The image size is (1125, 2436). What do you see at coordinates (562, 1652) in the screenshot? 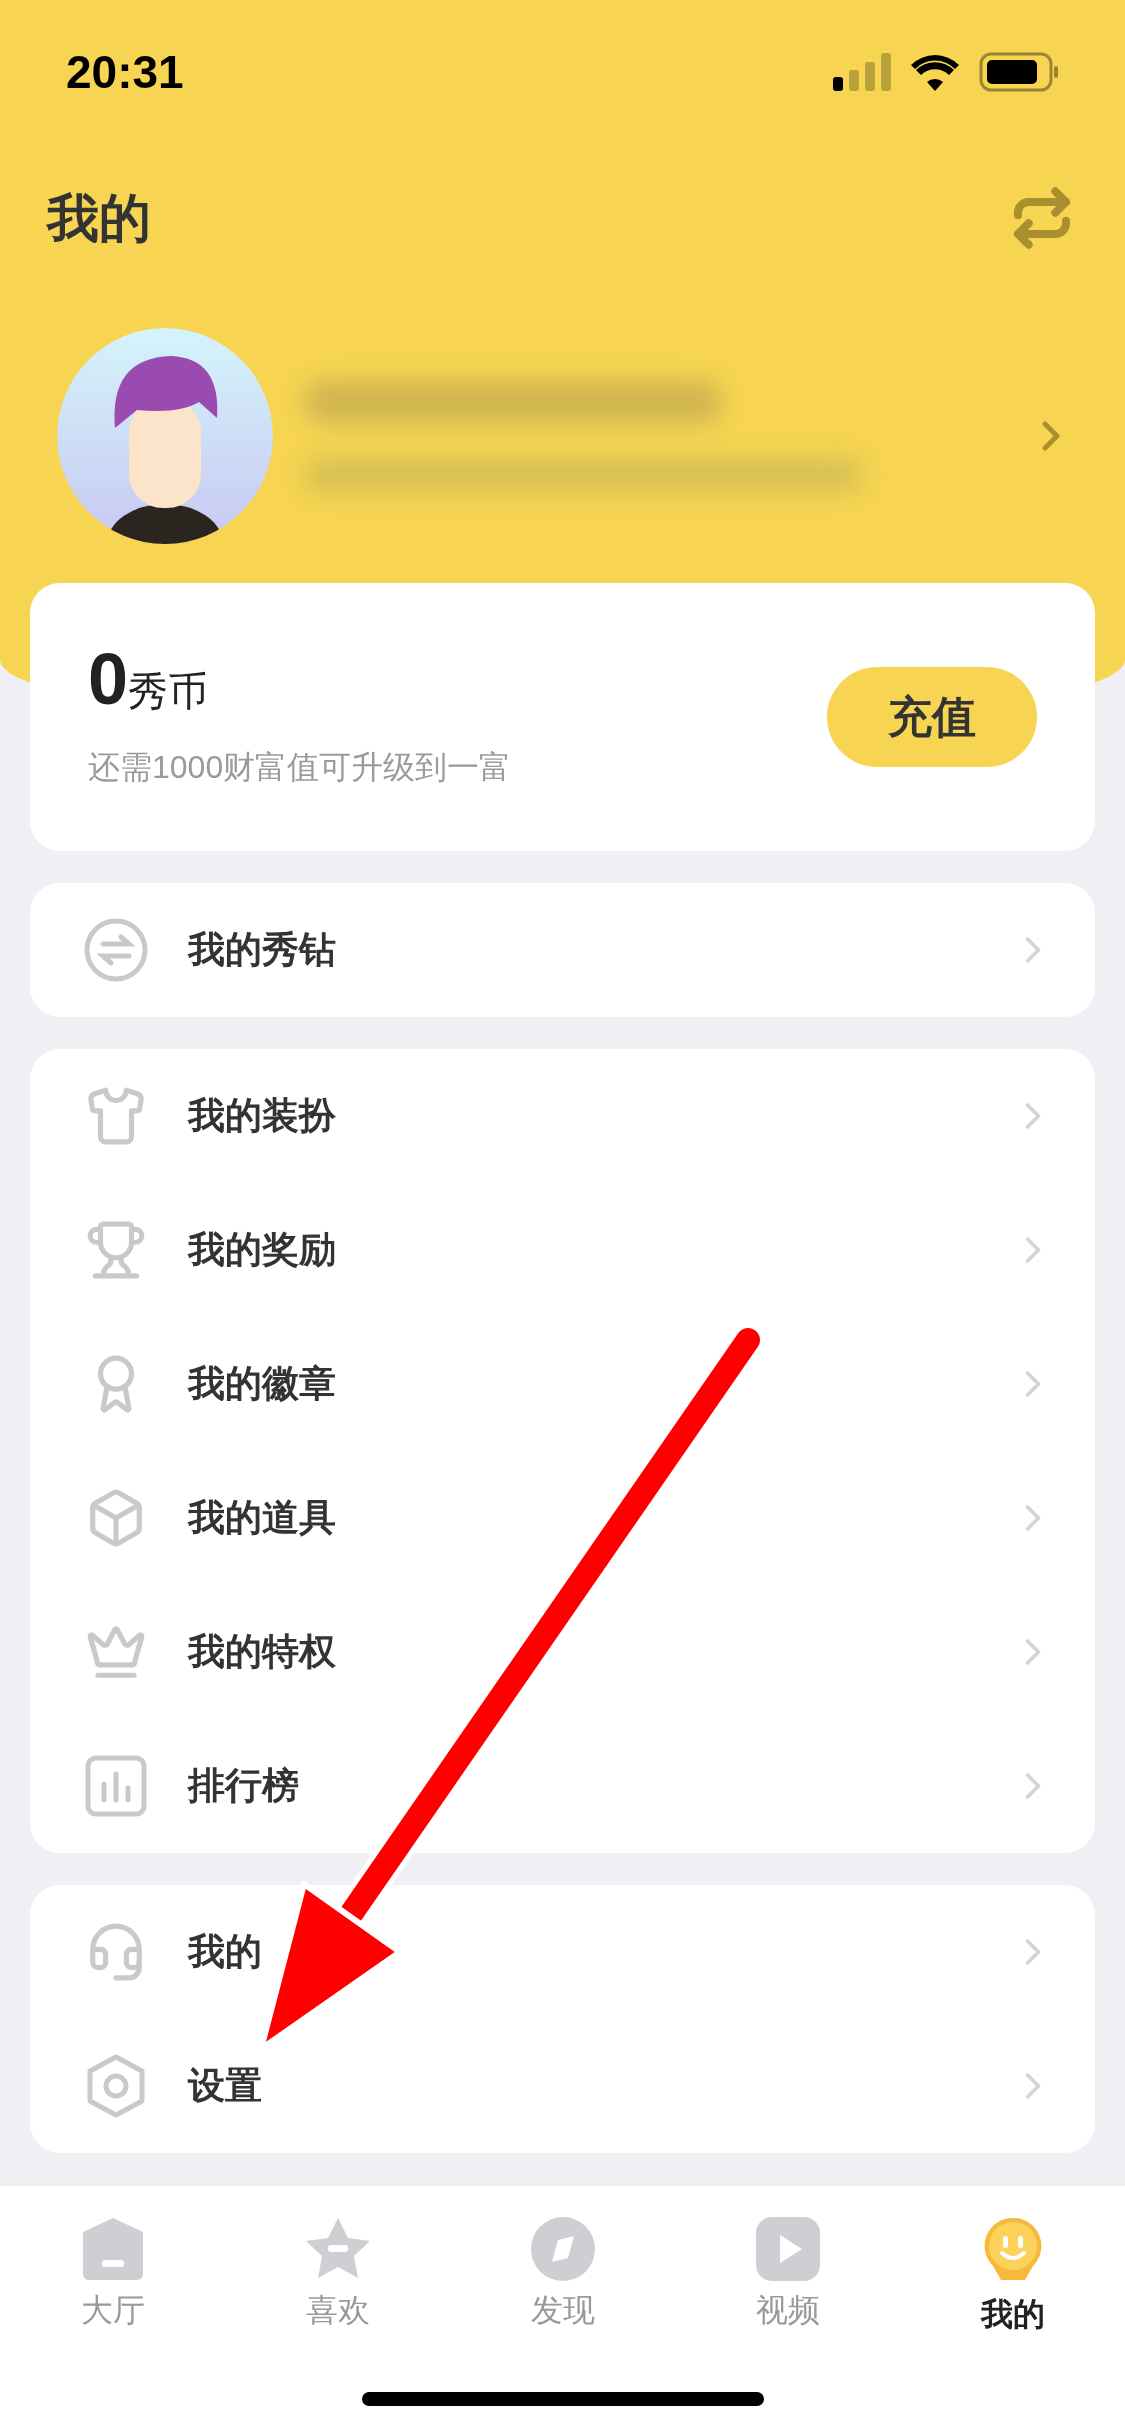
I see `menu-item: 我的特权` at bounding box center [562, 1652].